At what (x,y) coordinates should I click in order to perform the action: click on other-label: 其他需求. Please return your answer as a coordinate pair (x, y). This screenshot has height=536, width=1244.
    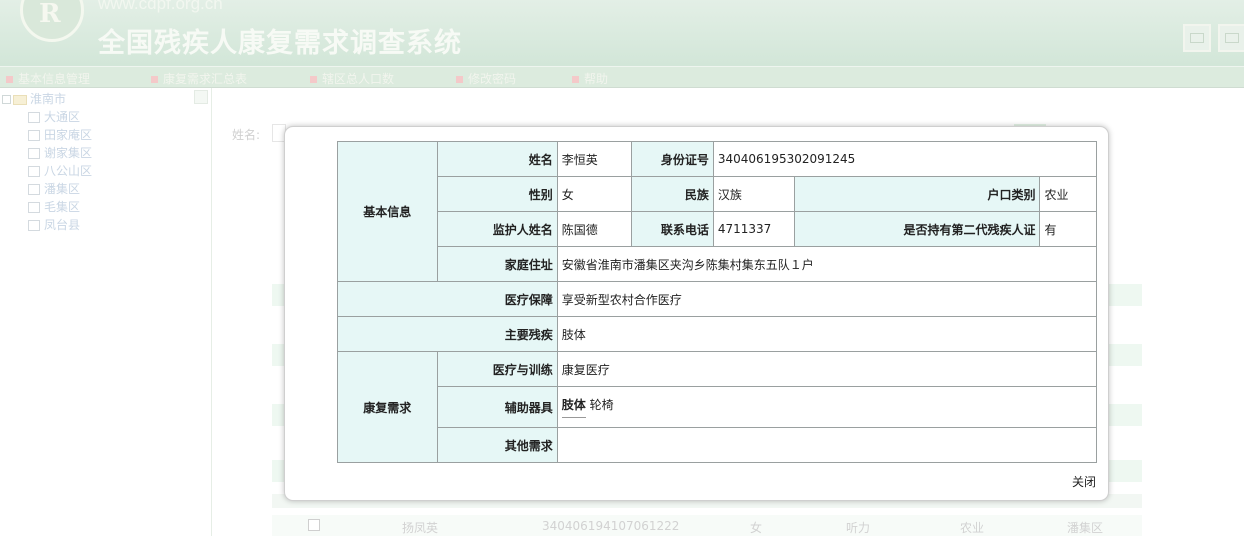
    Looking at the image, I should click on (497, 445).